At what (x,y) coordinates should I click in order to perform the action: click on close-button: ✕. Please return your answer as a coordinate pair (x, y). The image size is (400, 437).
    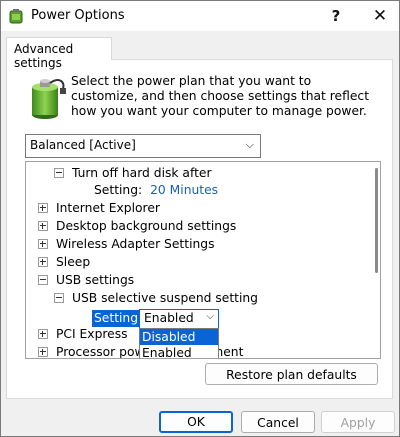
    Looking at the image, I should click on (378, 16).